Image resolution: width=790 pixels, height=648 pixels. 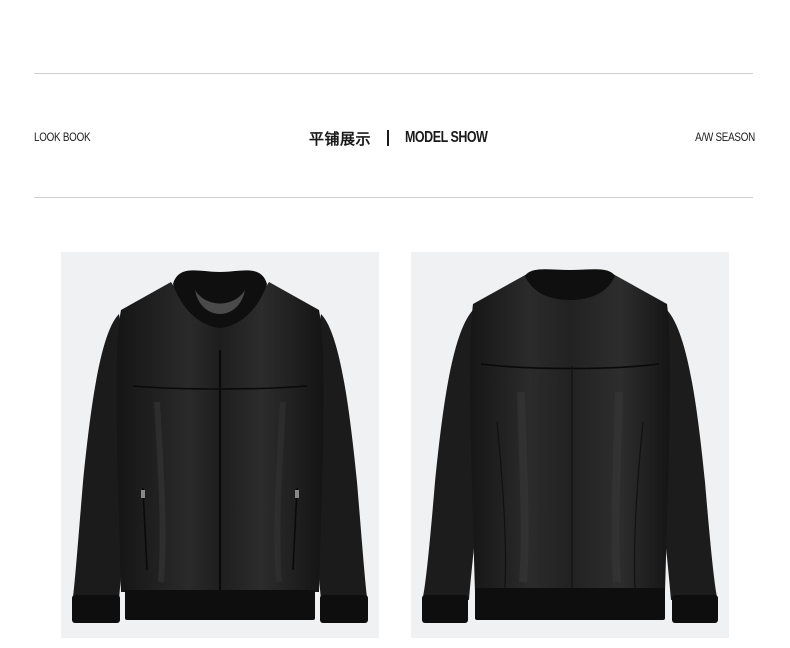 What do you see at coordinates (340, 138) in the screenshot?
I see `title-chinese: 平铺展示` at bounding box center [340, 138].